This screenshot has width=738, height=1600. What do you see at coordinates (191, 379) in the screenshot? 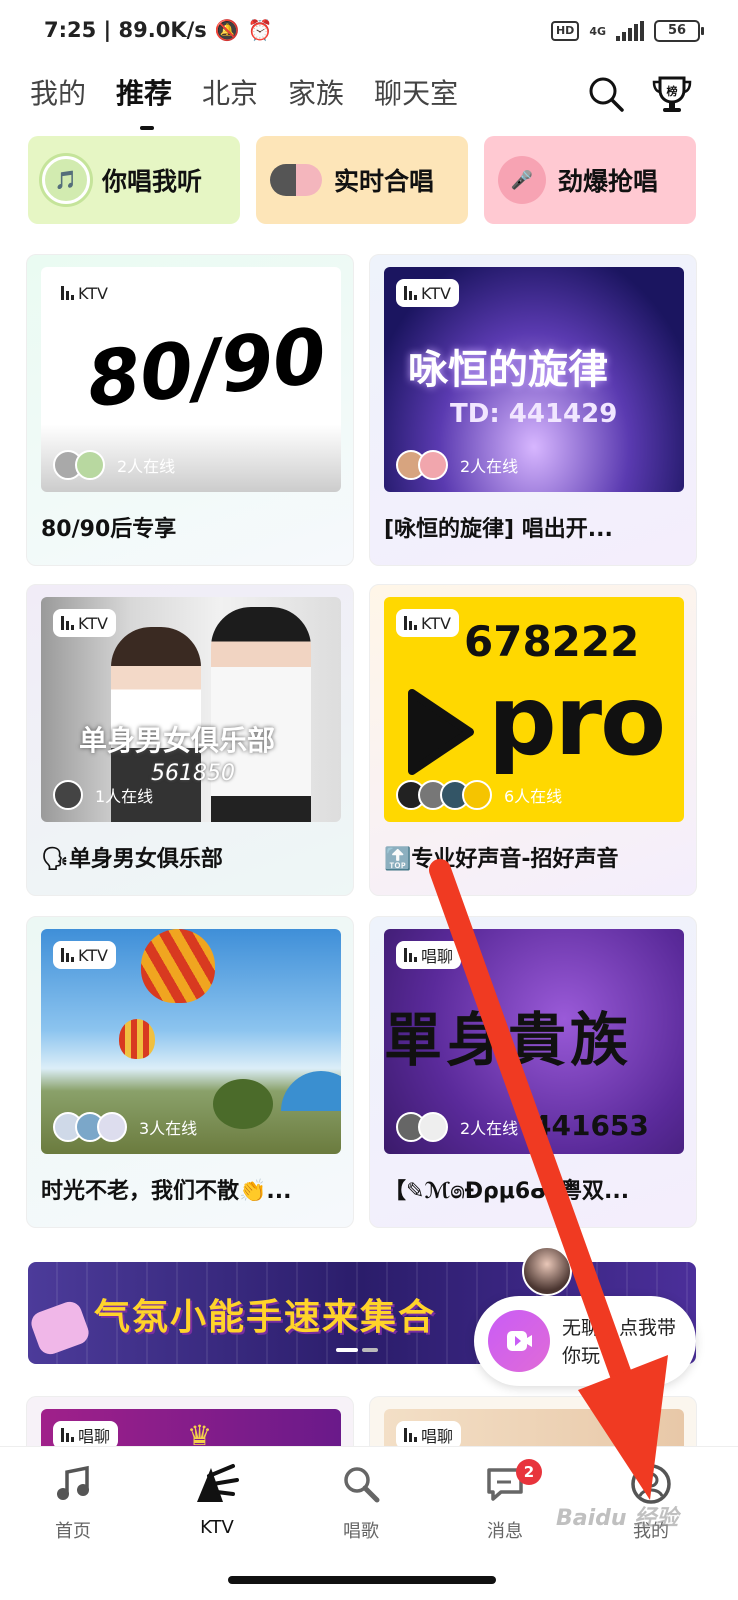
I see `room-cover: 80/90 KTV 2人在线` at bounding box center [191, 379].